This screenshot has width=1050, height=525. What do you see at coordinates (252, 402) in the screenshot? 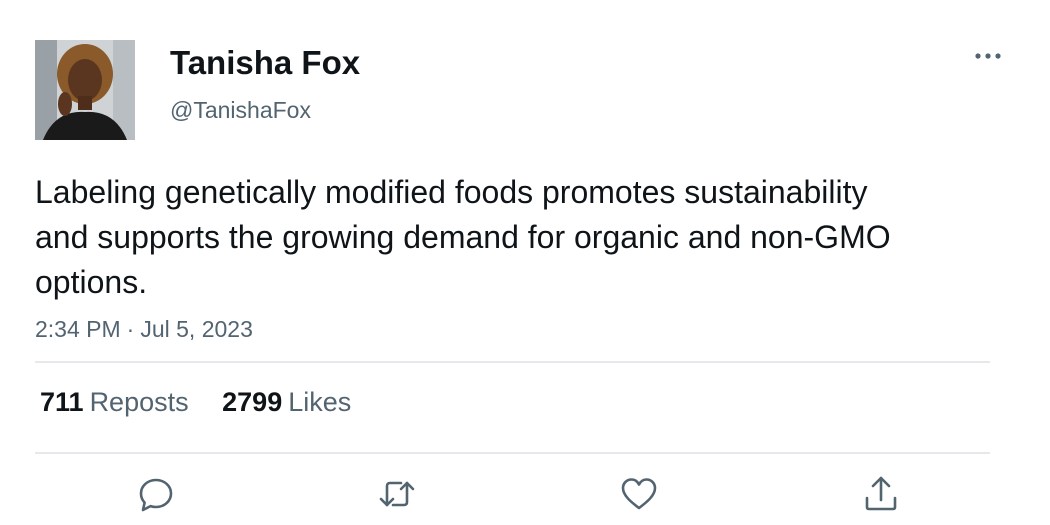
I see `likes-count: 2799` at bounding box center [252, 402].